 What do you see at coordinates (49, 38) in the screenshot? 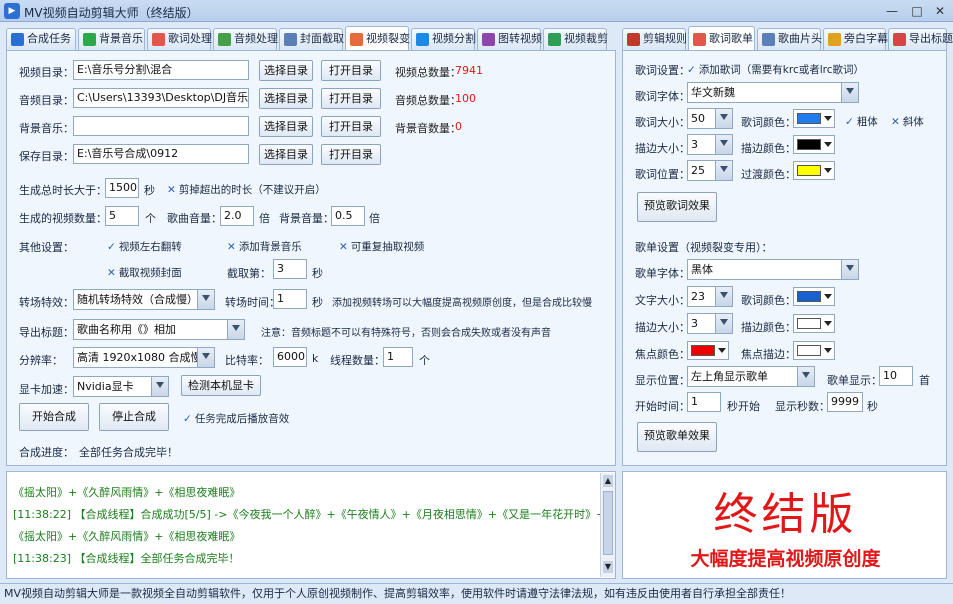
I see `tab-label: 合成任务` at bounding box center [49, 38].